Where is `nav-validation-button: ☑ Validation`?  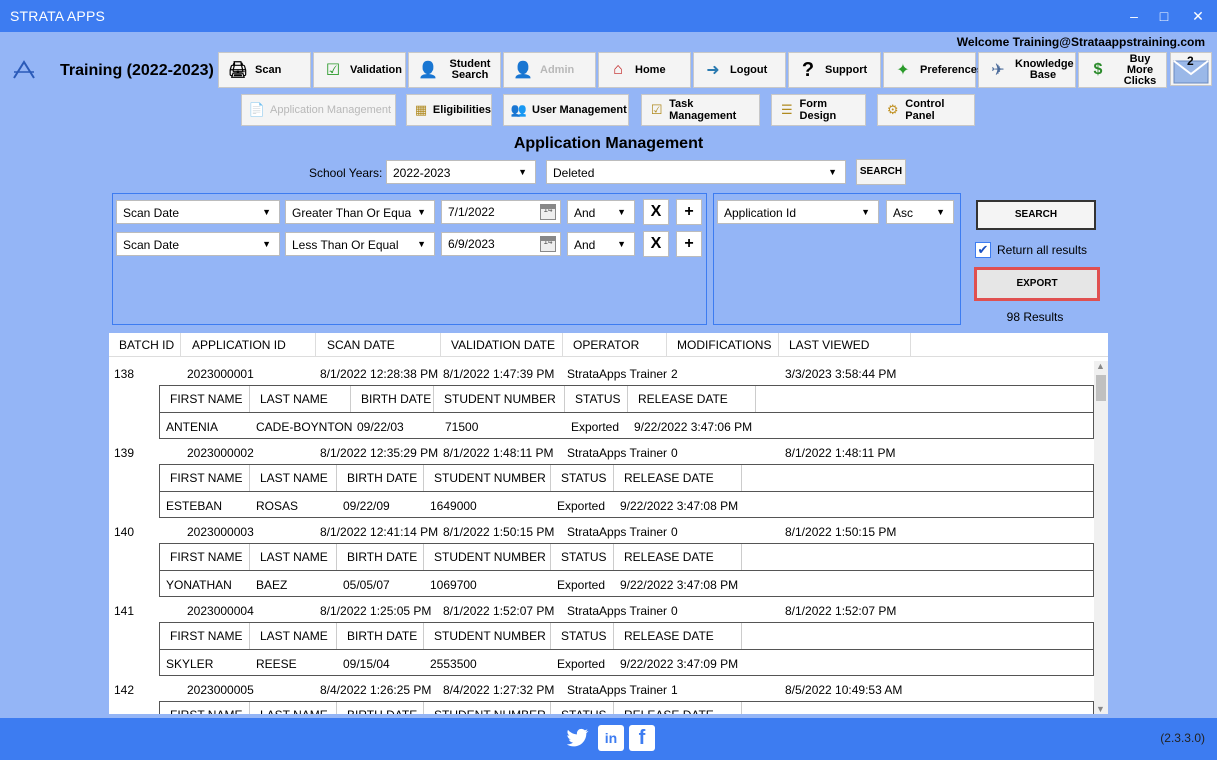 nav-validation-button: ☑ Validation is located at coordinates (359, 70).